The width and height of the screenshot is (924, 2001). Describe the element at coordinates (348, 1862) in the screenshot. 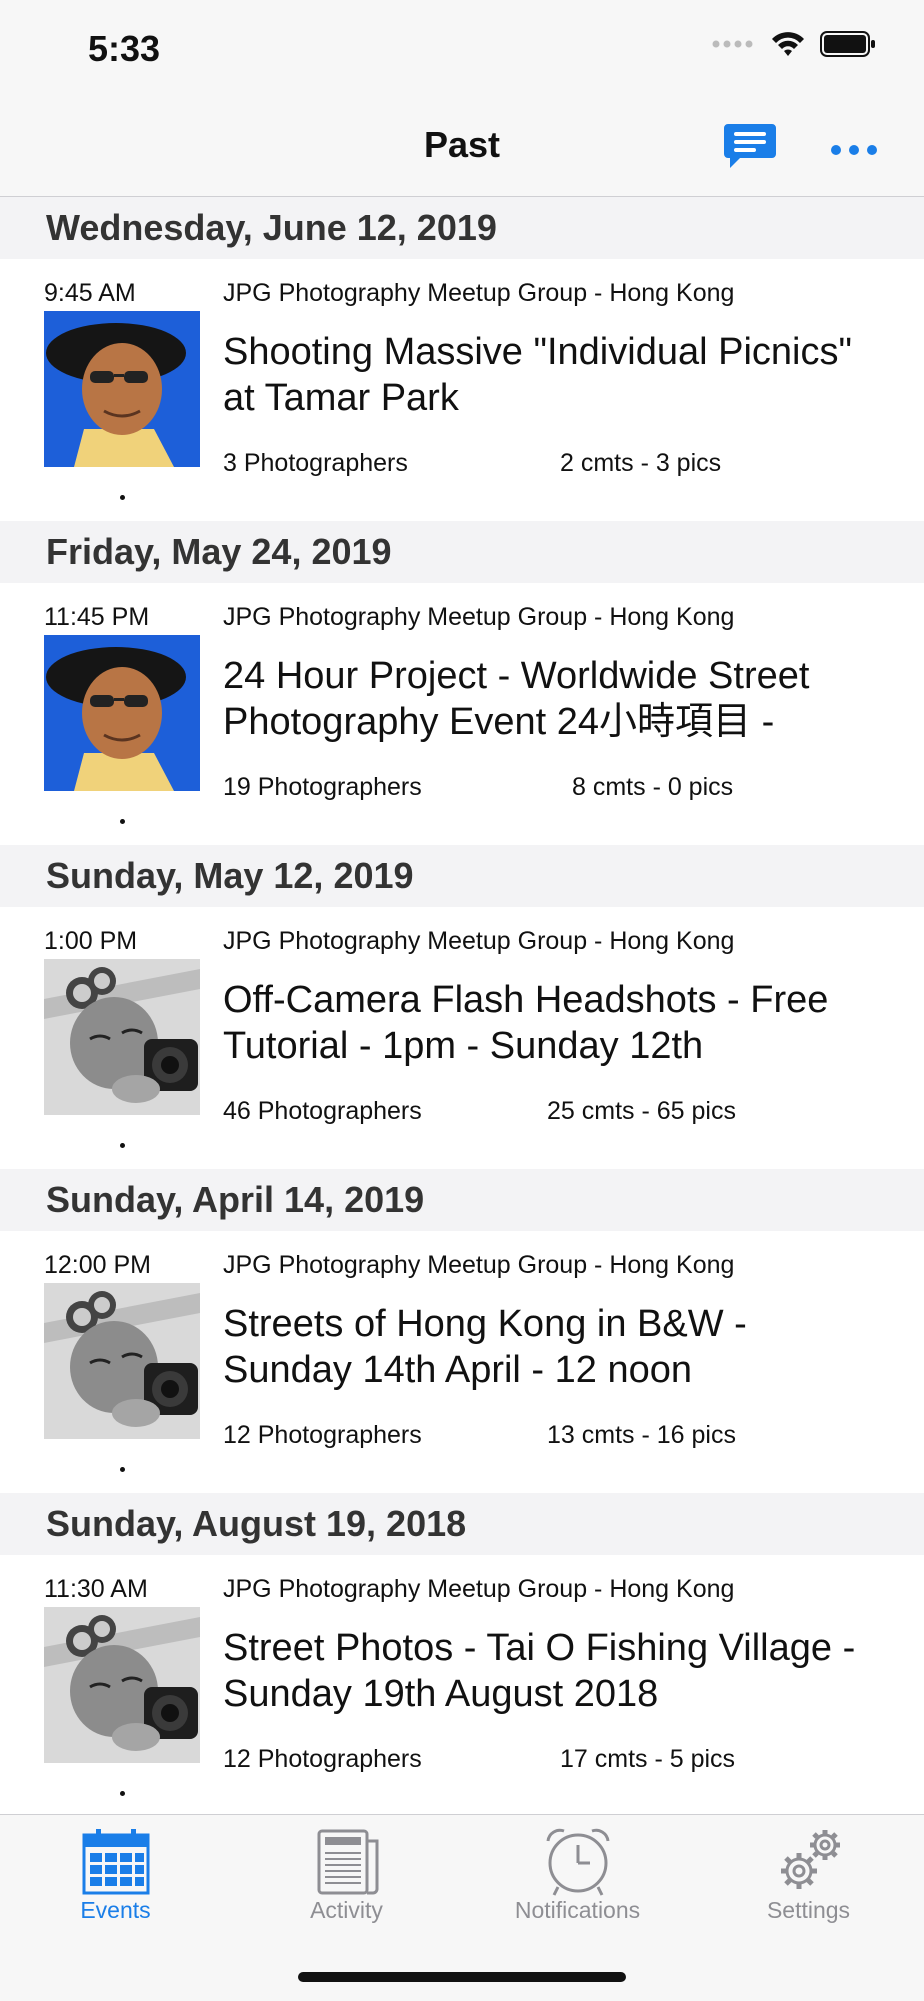

I see `newspaper-icon` at that location.